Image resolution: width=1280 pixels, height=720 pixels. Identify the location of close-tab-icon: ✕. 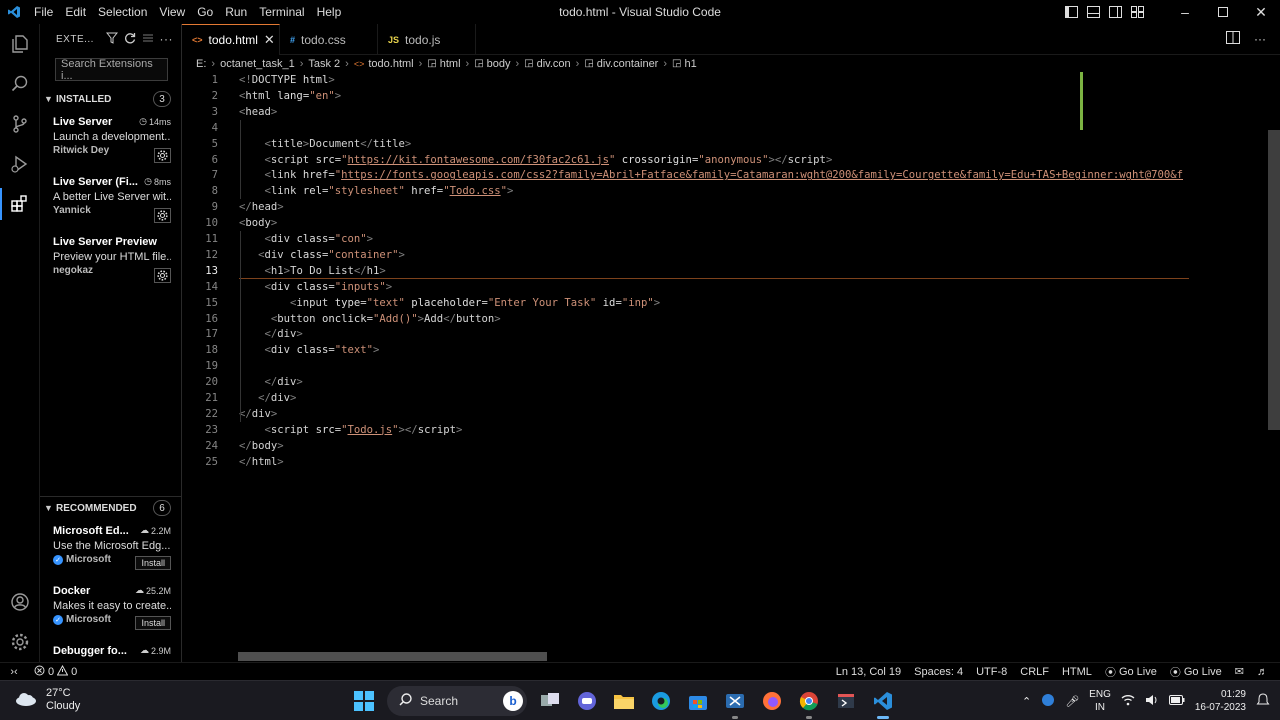
(269, 40).